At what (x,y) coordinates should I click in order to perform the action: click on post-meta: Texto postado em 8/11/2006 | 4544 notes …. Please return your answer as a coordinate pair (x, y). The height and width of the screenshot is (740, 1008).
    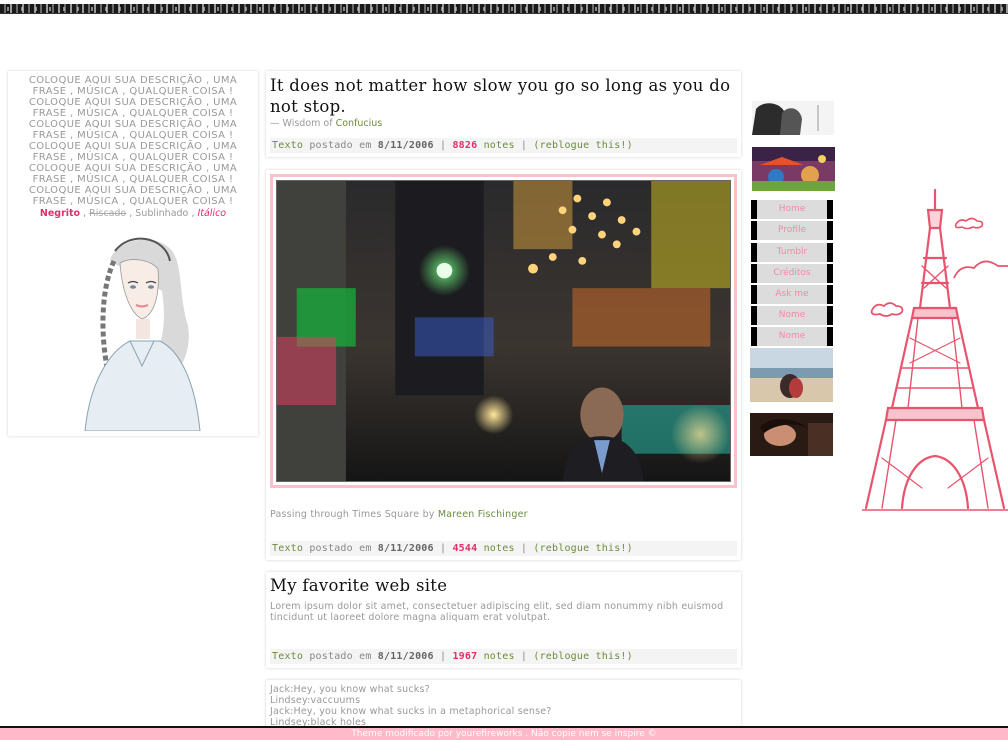
    Looking at the image, I should click on (503, 548).